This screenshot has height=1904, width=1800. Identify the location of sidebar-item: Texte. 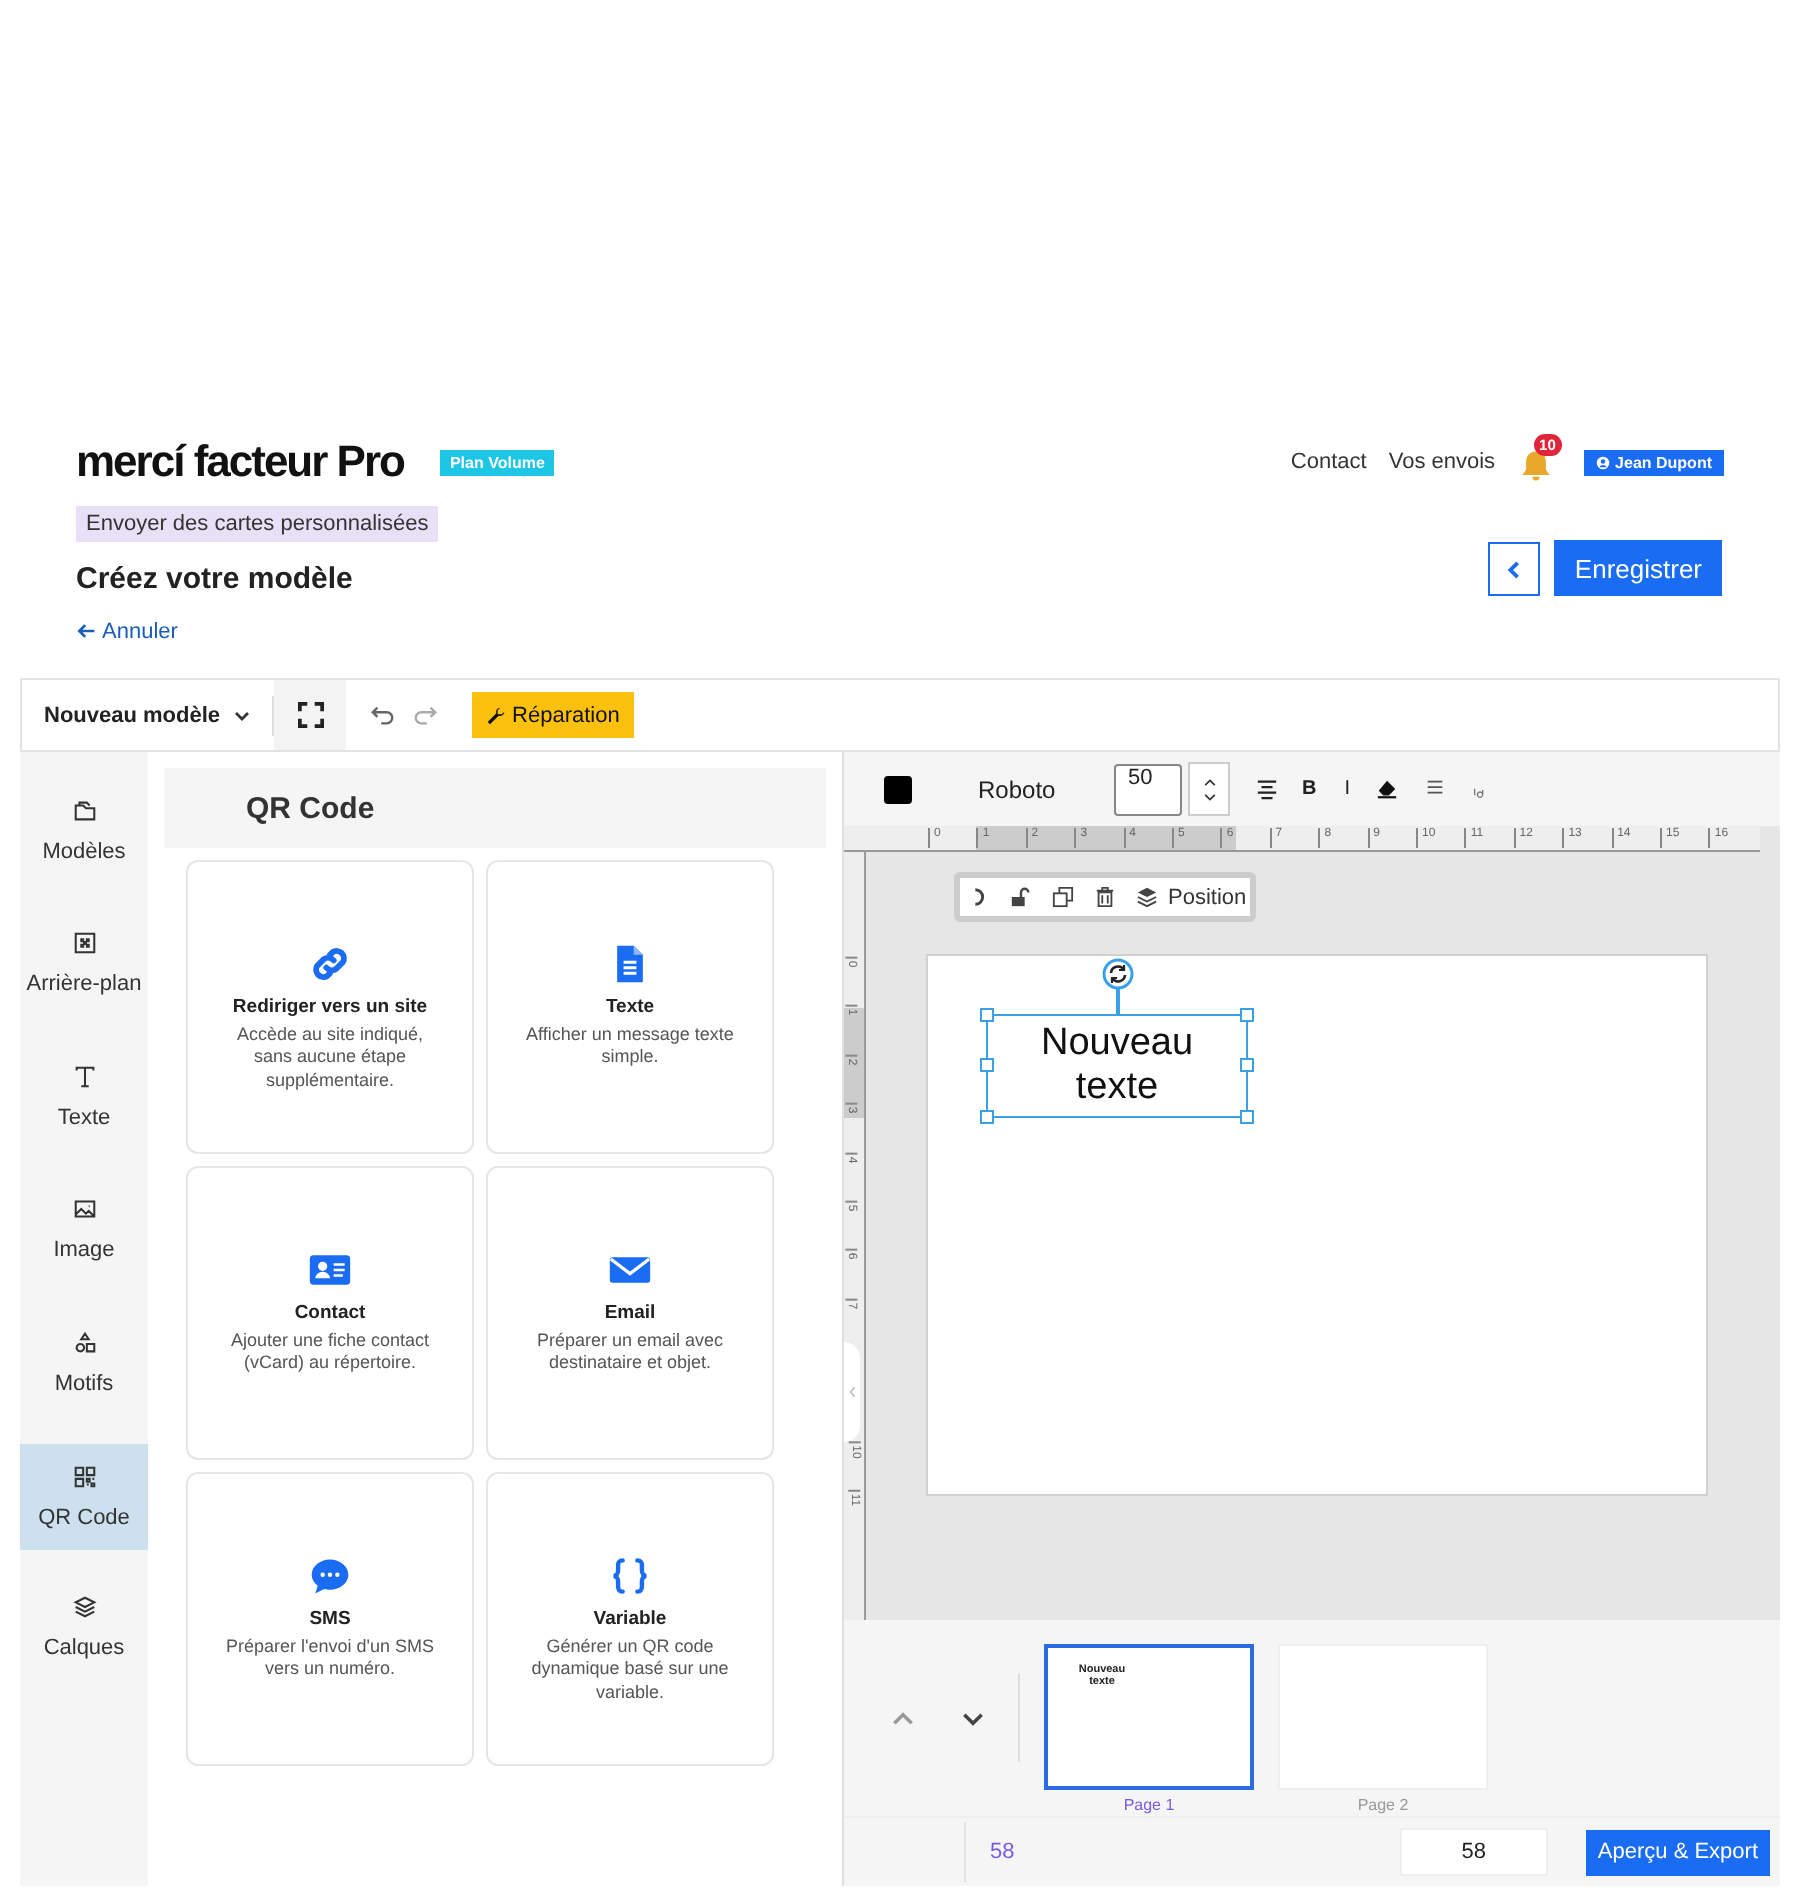
(84, 1096).